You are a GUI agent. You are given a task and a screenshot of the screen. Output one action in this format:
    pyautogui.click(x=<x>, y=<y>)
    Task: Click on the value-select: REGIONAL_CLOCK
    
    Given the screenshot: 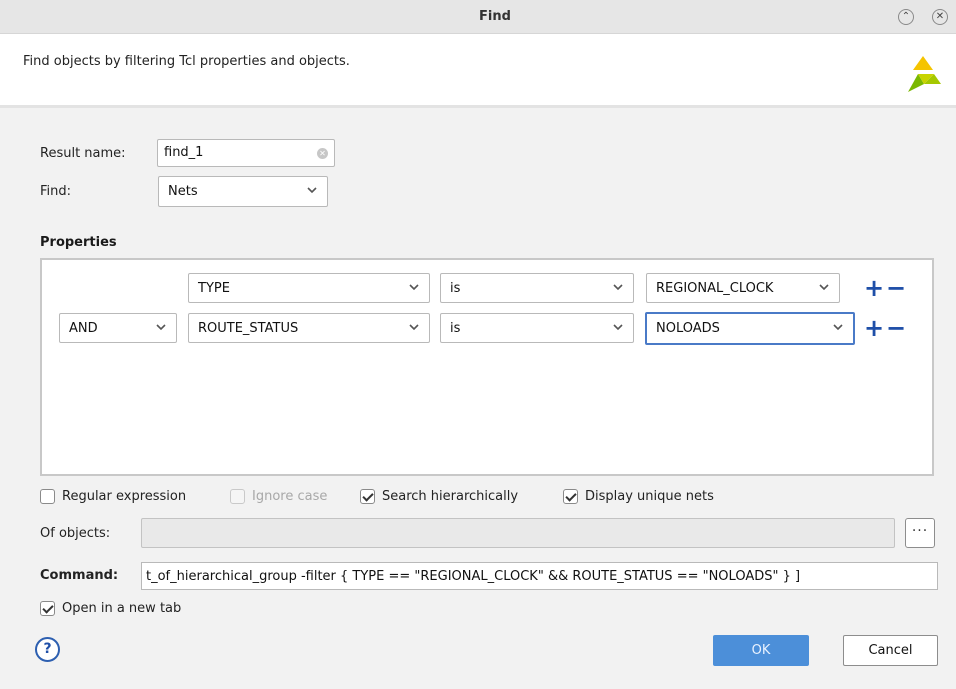 What is the action you would take?
    pyautogui.click(x=743, y=288)
    